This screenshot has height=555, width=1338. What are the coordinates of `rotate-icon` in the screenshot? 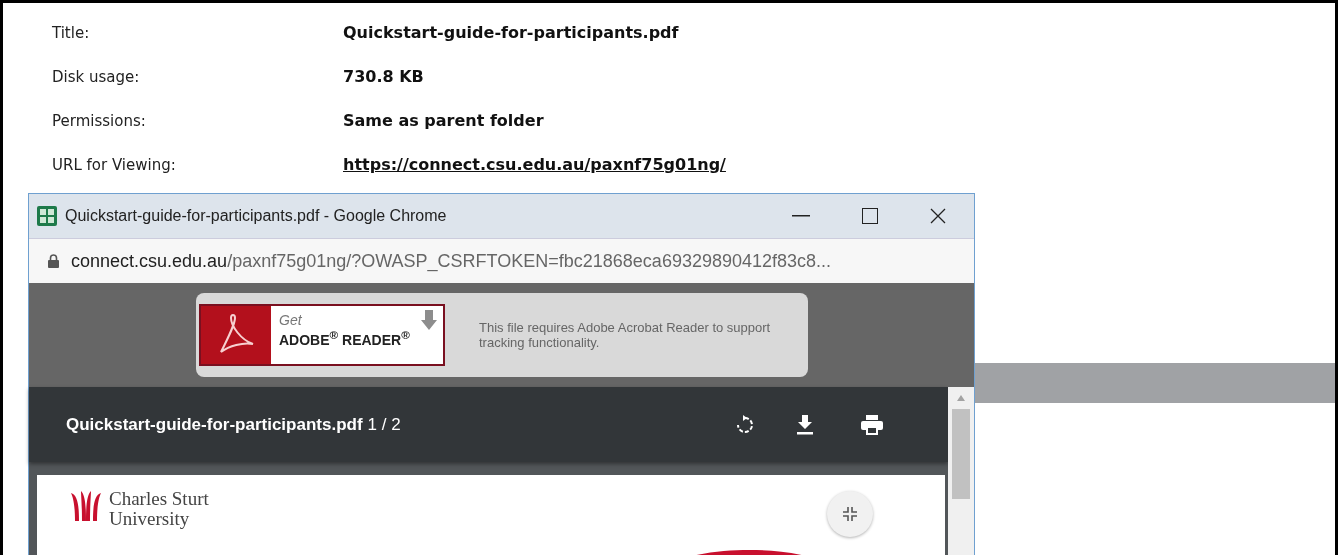 It's located at (745, 424).